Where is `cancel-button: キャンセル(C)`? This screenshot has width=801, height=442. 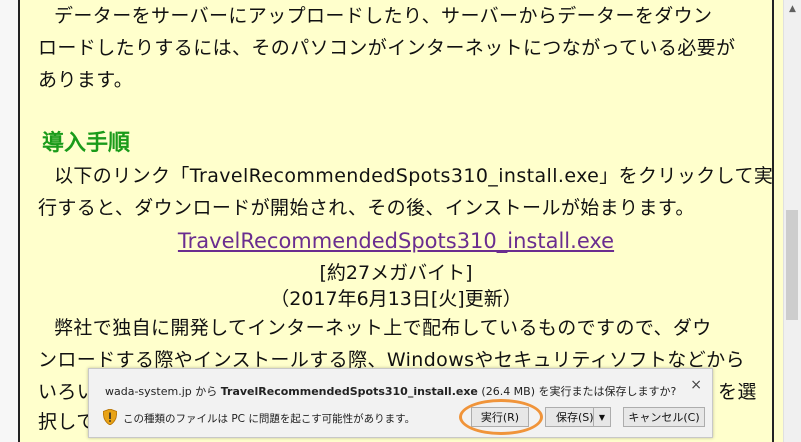 cancel-button: キャンセル(C) is located at coordinates (664, 417).